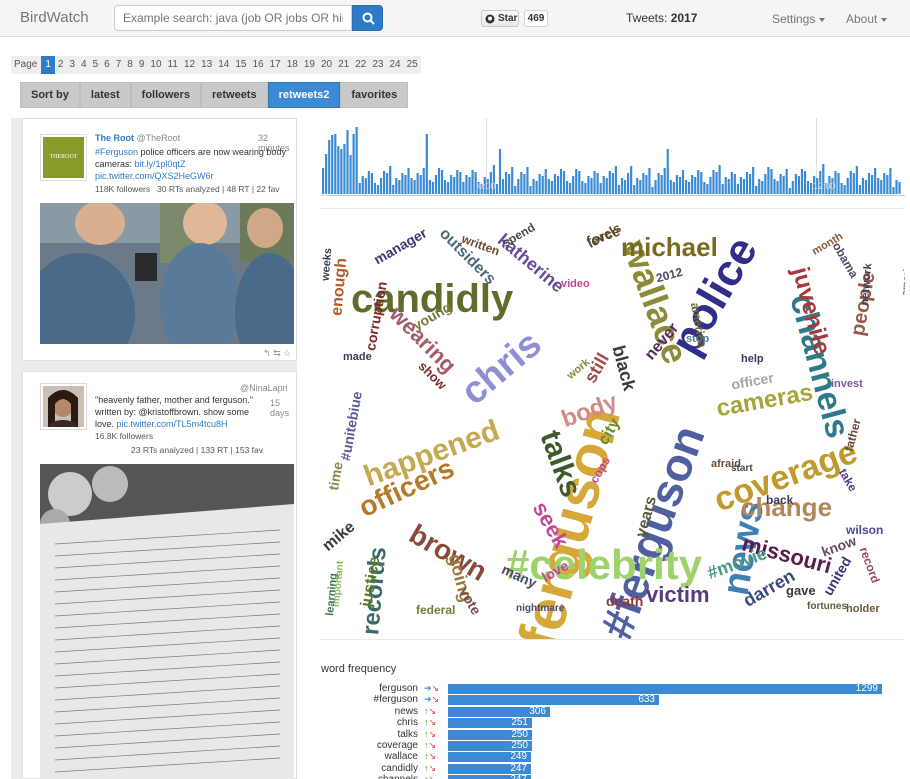 The width and height of the screenshot is (910, 779). I want to click on search-button, so click(367, 18).